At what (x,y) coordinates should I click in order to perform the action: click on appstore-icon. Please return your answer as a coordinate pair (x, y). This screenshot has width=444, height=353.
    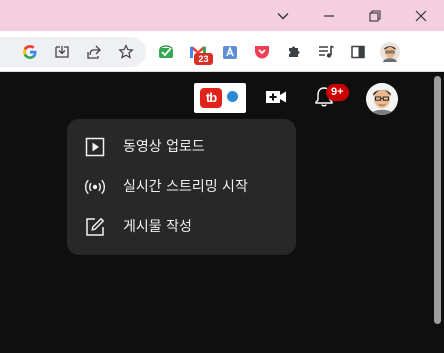
    Looking at the image, I should click on (230, 52).